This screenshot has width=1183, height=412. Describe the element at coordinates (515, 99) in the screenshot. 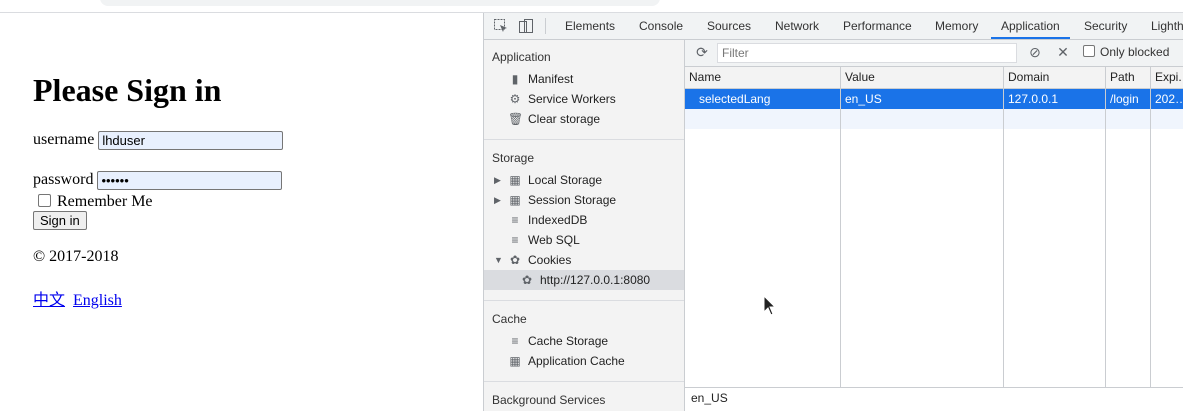

I see `gear-icon: ⚙` at that location.